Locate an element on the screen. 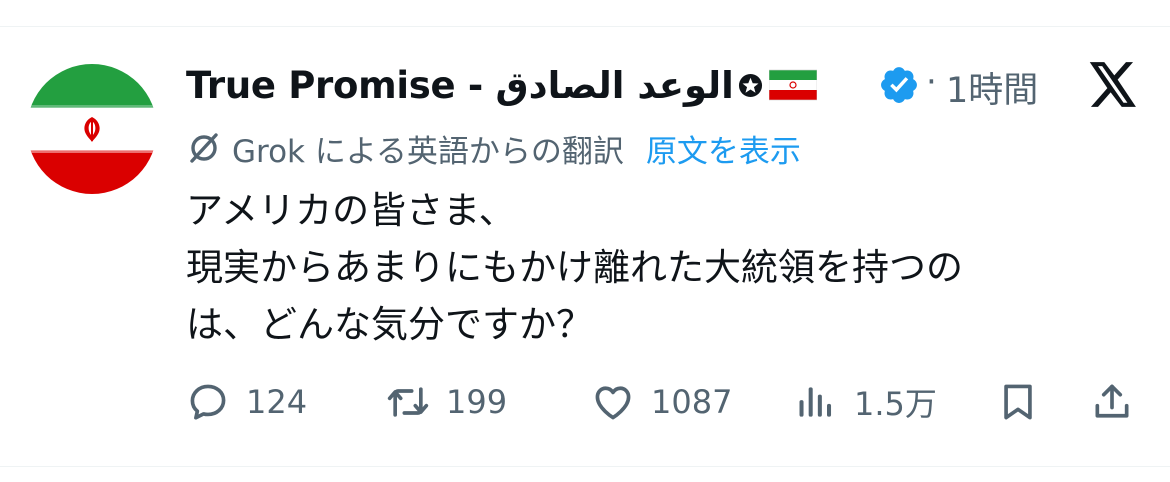  share-button is located at coordinates (1112, 402).